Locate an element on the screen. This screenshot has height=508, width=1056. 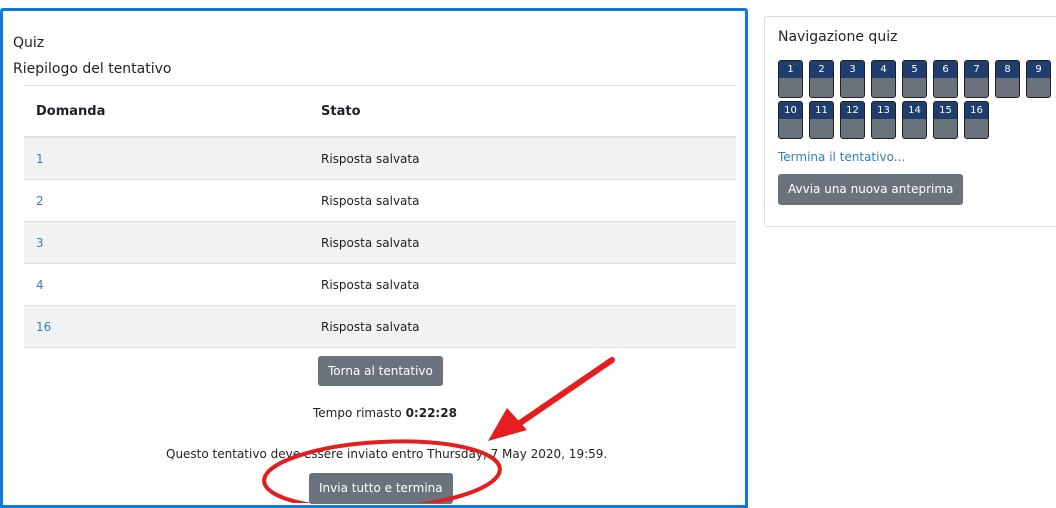
question-nav-button: 2 is located at coordinates (821, 79).